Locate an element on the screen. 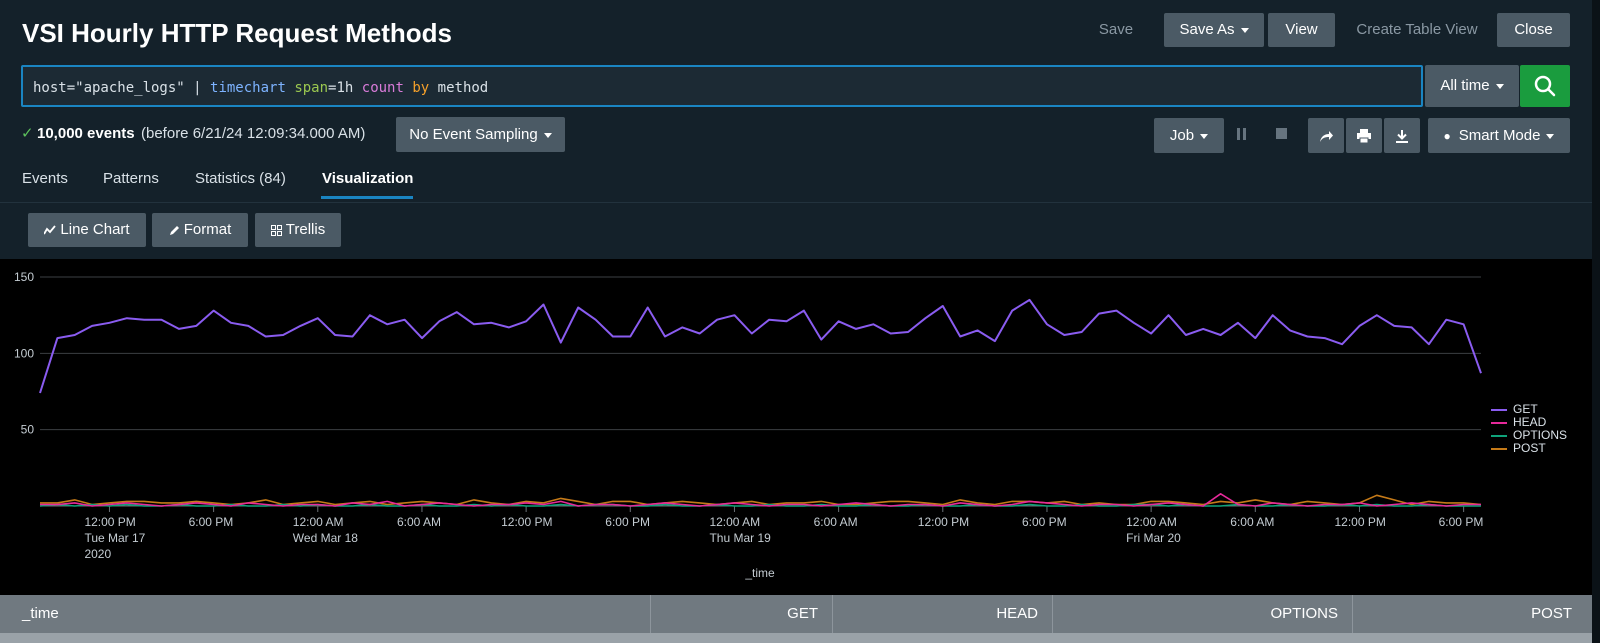 The width and height of the screenshot is (1600, 643). y-tick-label-50: 50 is located at coordinates (28, 430).